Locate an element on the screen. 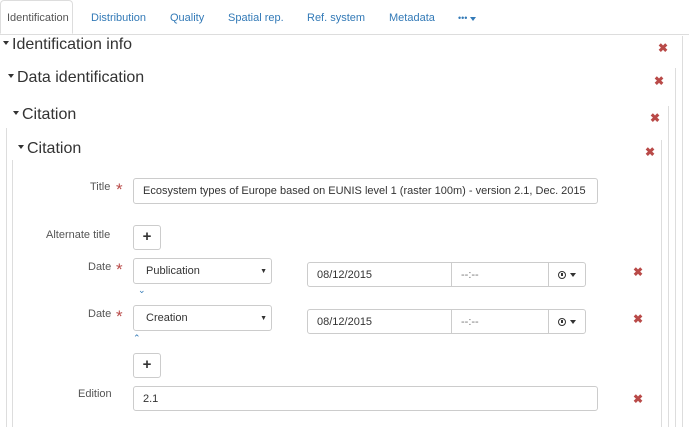 This screenshot has height=427, width=689. section-identification-info: Identification info is located at coordinates (67, 45).